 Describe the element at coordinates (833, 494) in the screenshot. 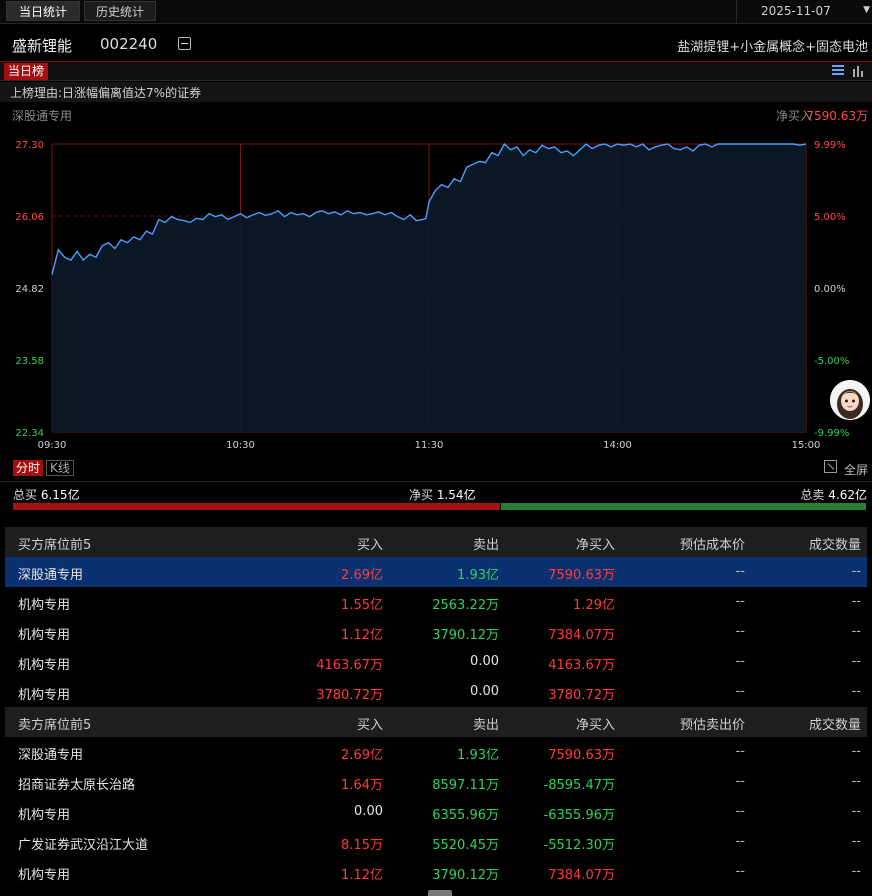

I see `total-sell: 总卖 4.62亿` at that location.